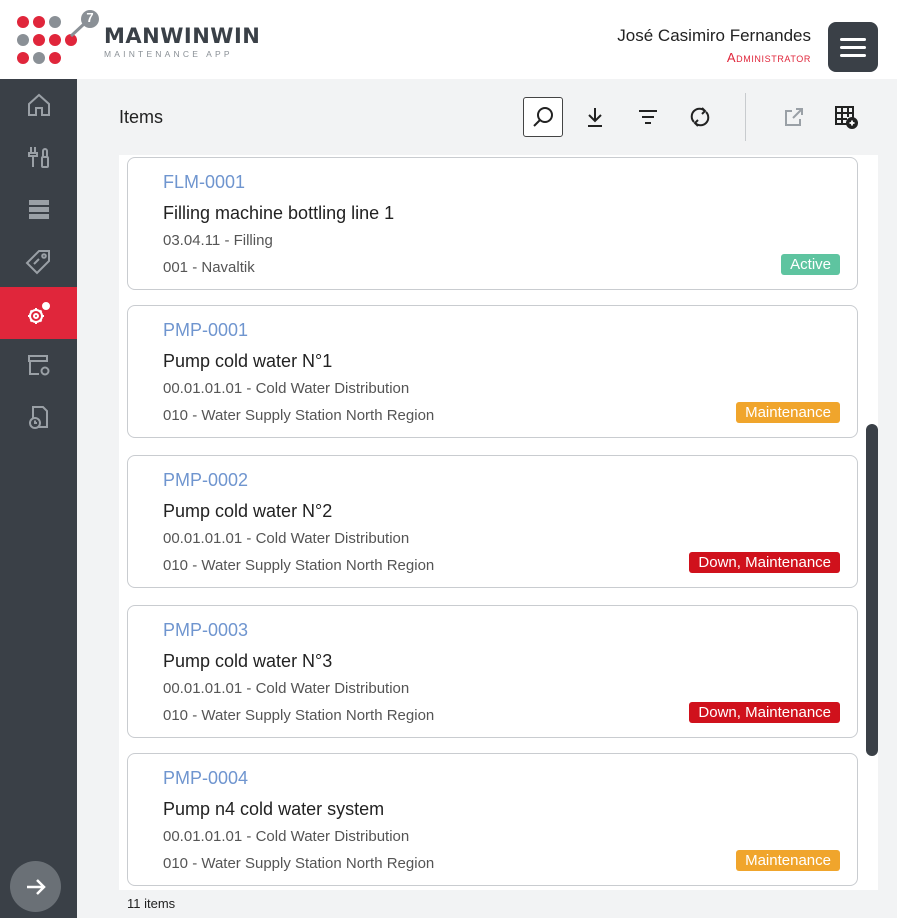 This screenshot has width=897, height=918. Describe the element at coordinates (168, 54) in the screenshot. I see `brand-tagline: MAINTENANCE APP` at that location.